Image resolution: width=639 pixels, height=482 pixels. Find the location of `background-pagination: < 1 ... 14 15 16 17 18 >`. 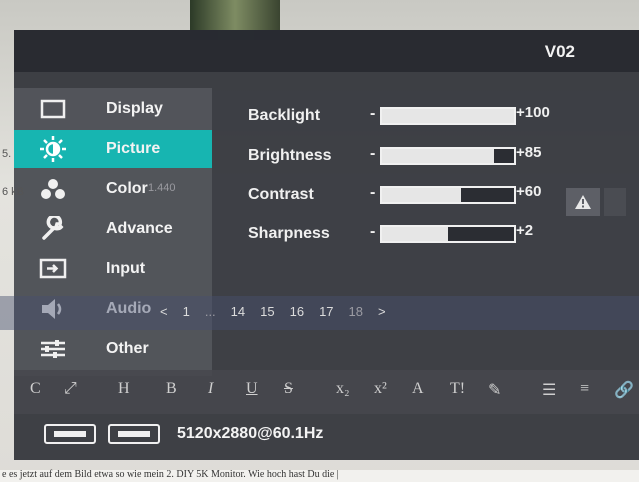

background-pagination: < 1 ... 14 15 16 17 18 > is located at coordinates (280, 311).